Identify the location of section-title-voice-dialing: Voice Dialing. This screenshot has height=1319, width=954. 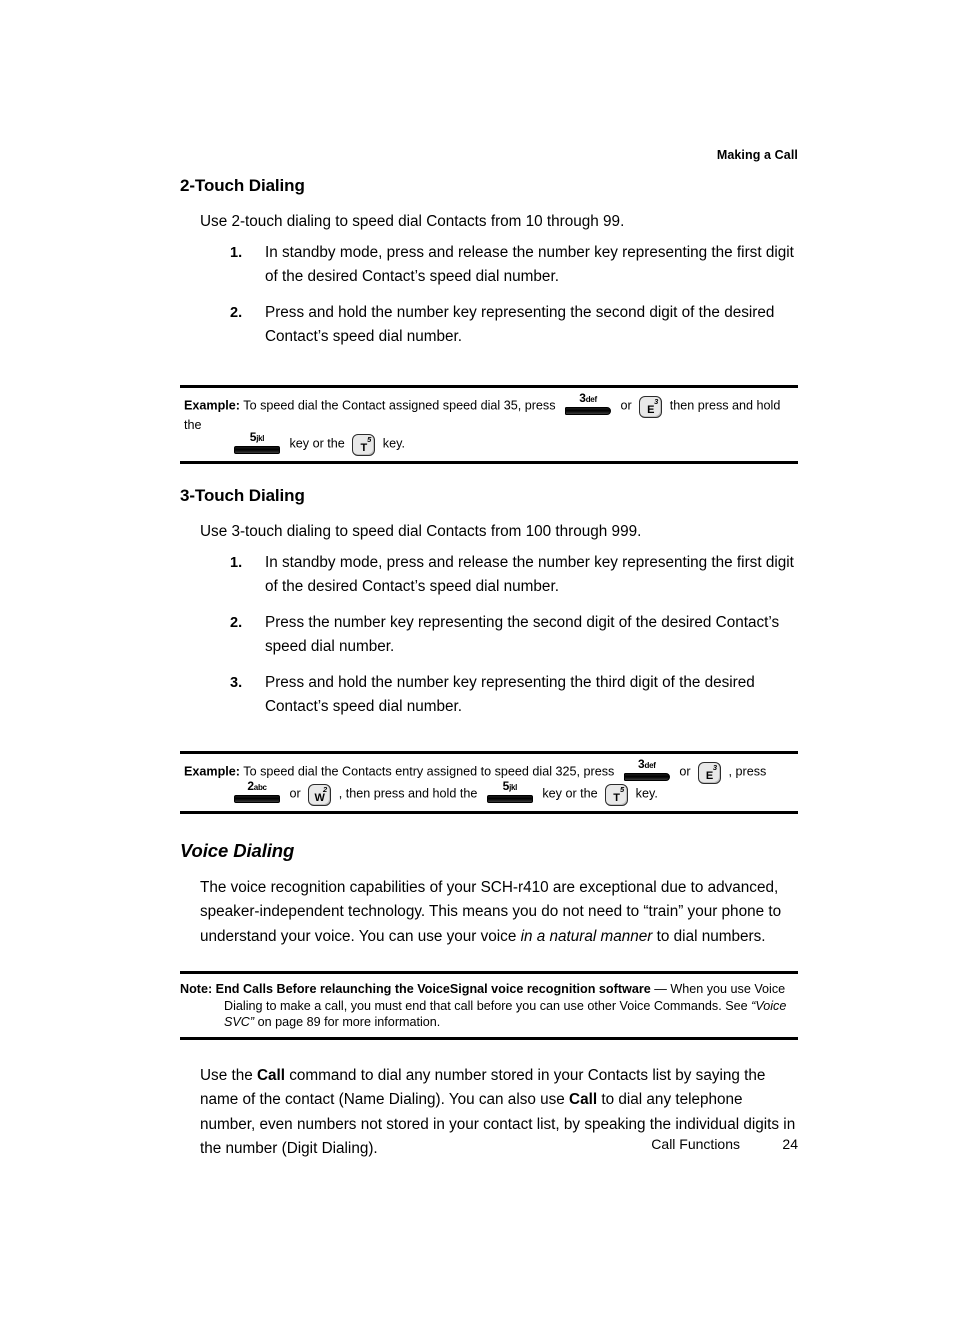
(237, 850).